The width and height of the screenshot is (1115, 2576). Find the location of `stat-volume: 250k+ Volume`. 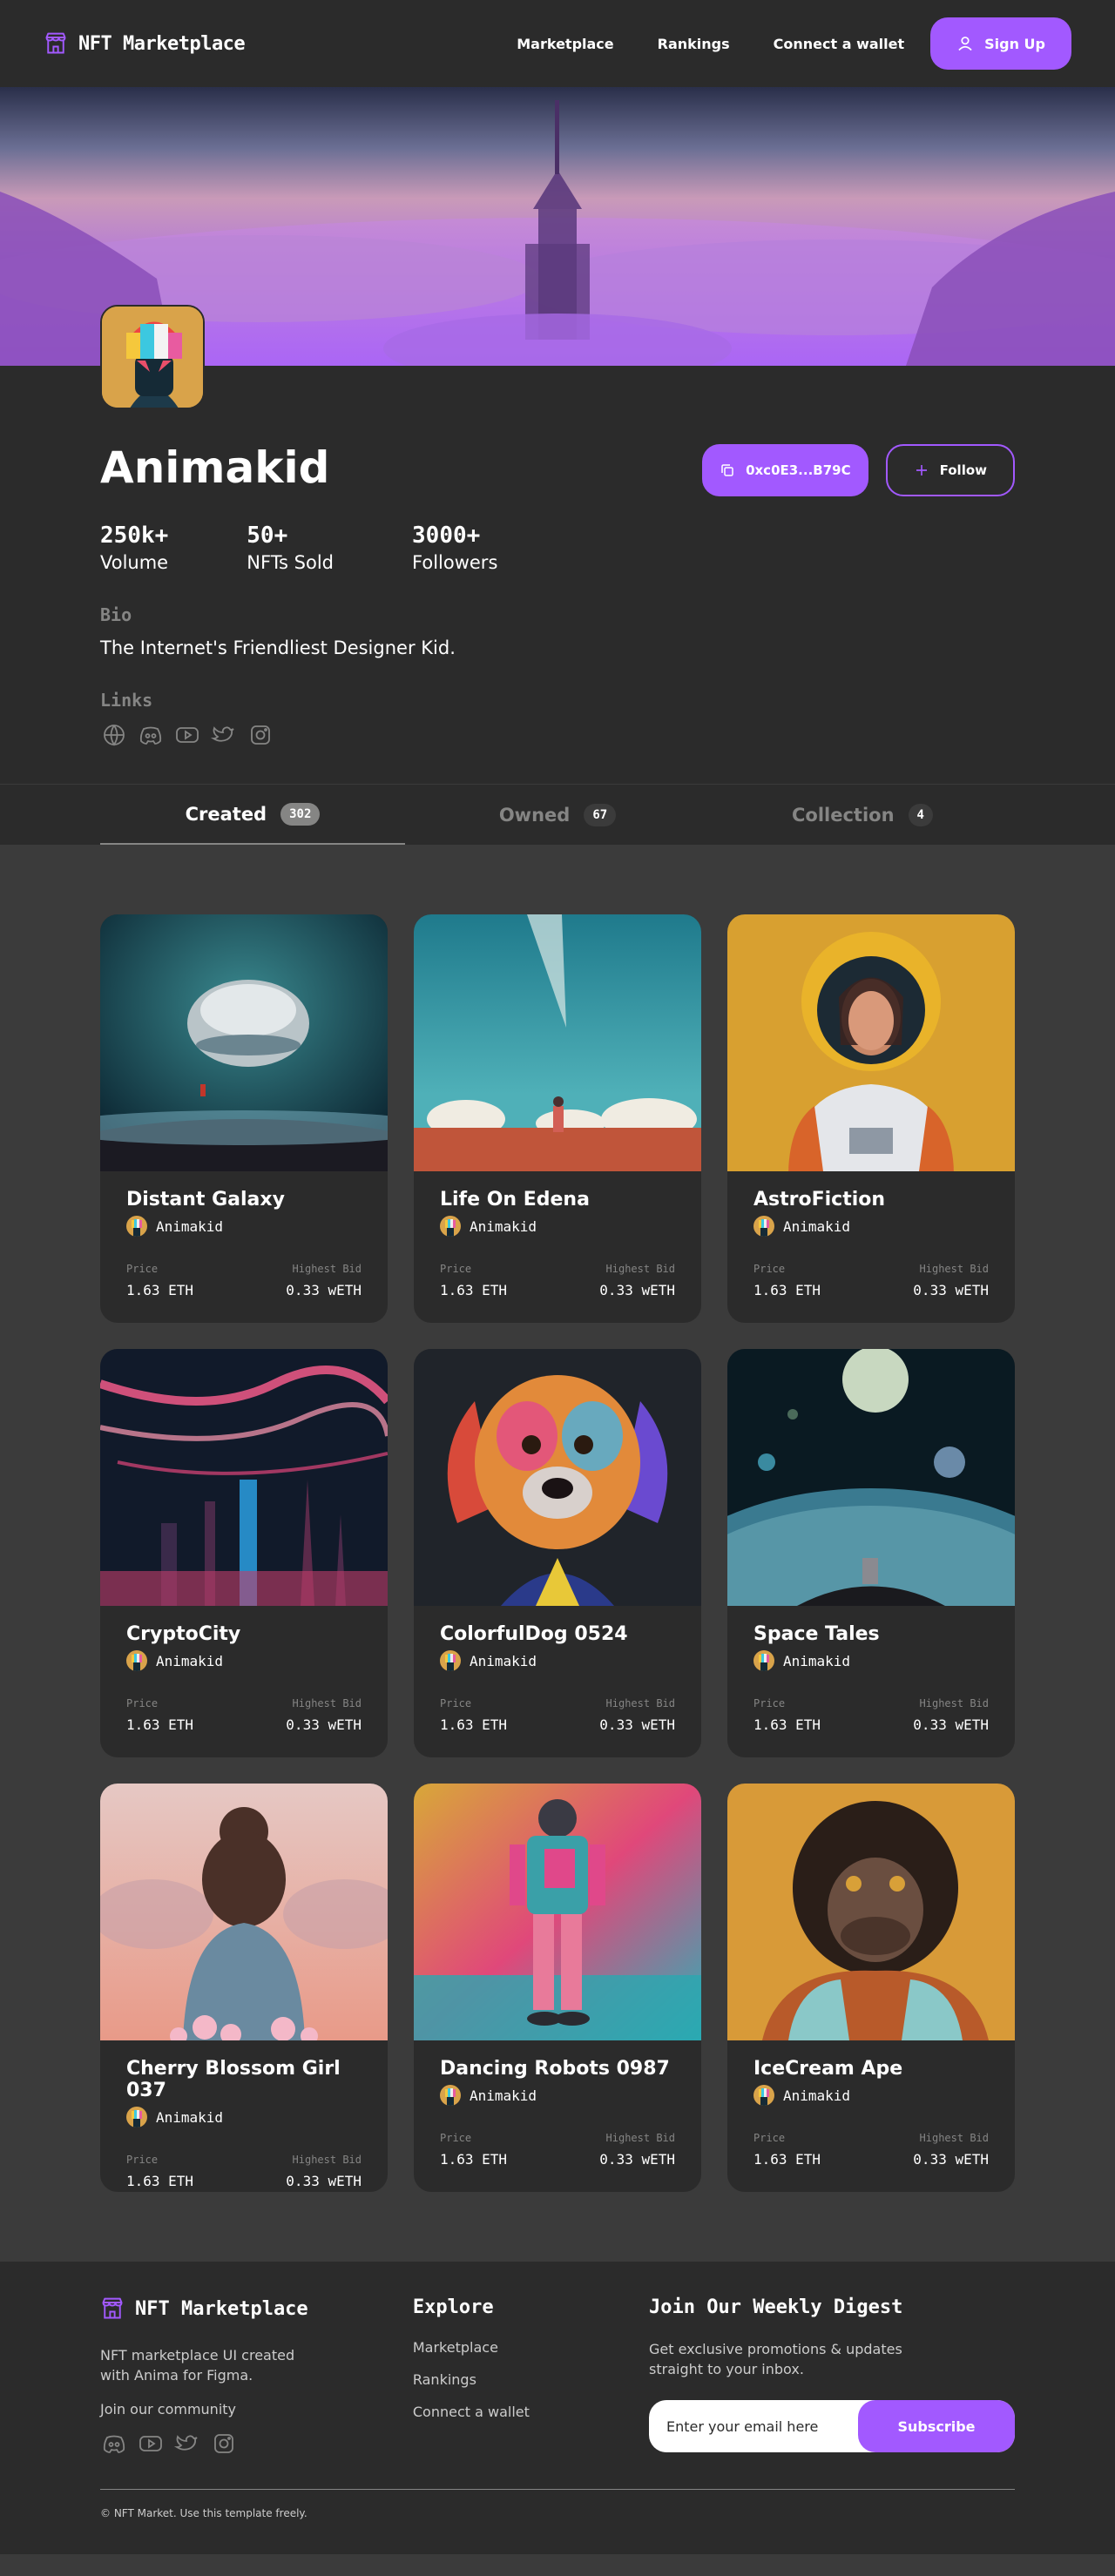

stat-volume: 250k+ Volume is located at coordinates (134, 548).